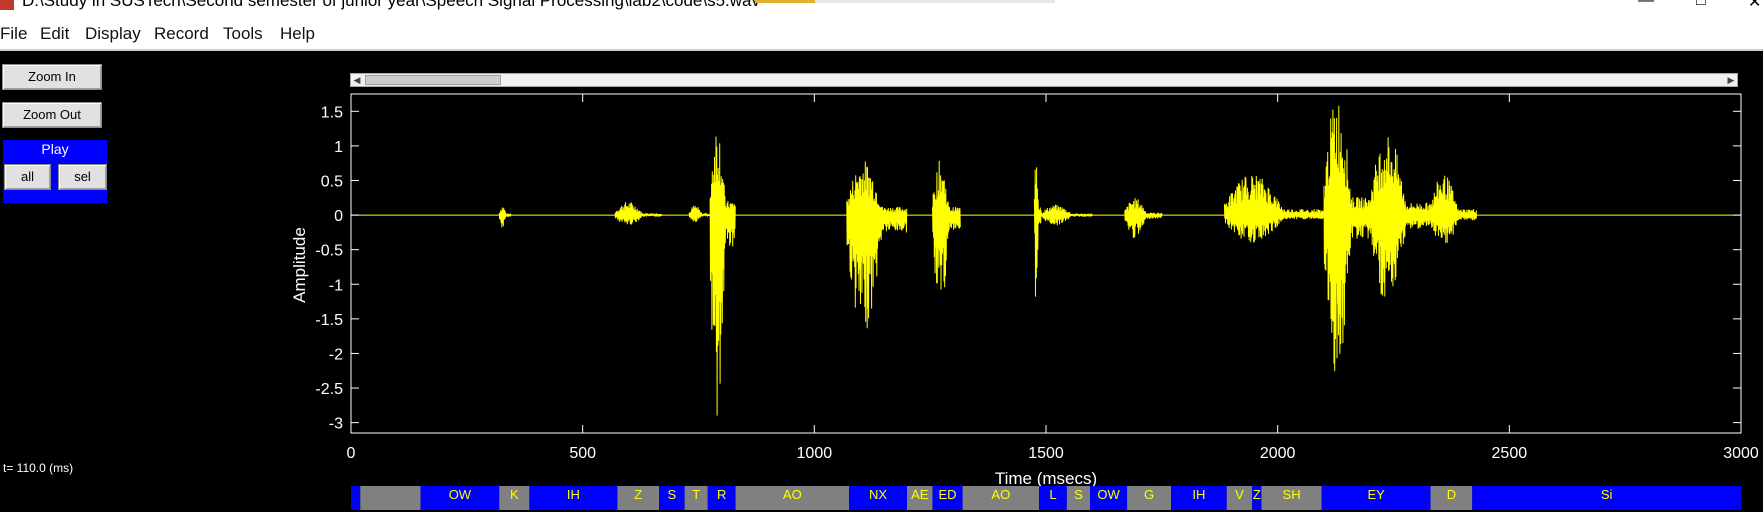 Image resolution: width=1763 pixels, height=512 pixels. Describe the element at coordinates (1607, 494) in the screenshot. I see `phone-label: Si` at that location.